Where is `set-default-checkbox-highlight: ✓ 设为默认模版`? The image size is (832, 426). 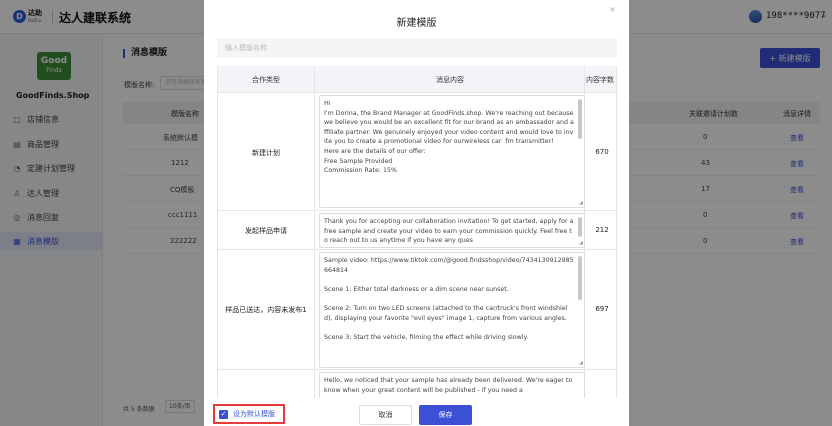
set-default-checkbox-highlight: ✓ 设为默认模版 is located at coordinates (249, 414).